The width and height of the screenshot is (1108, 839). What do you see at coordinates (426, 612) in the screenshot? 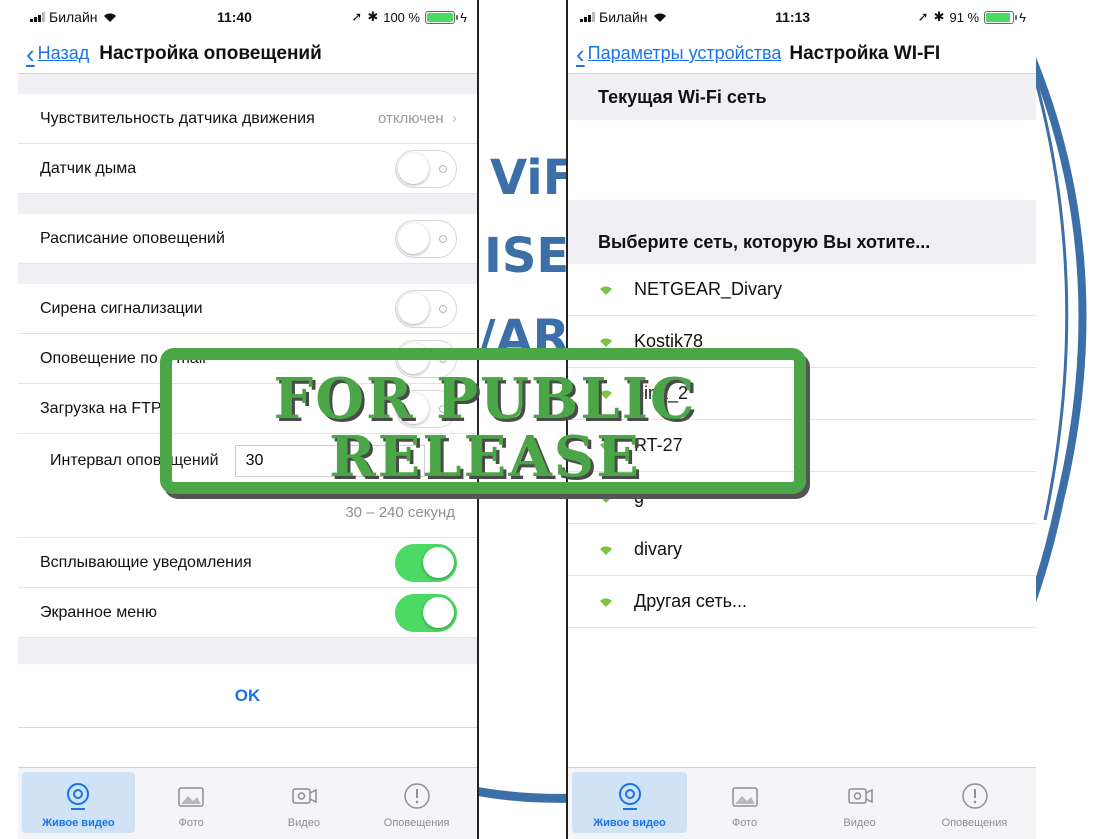
I see `screen-menu-toggle` at bounding box center [426, 612].